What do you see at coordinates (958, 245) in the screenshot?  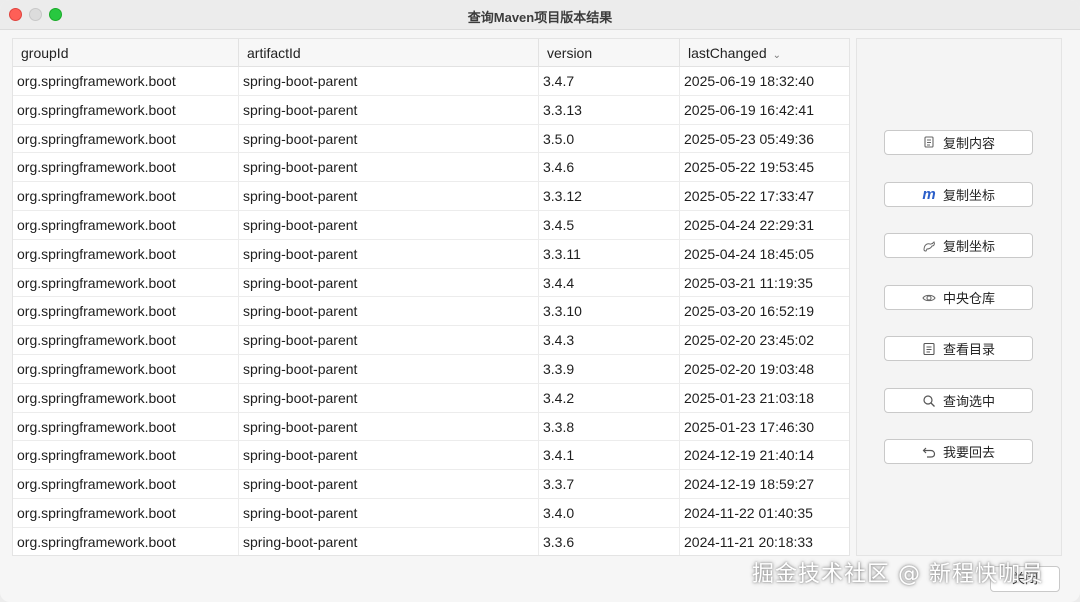 I see `copy-gradle-coordinate-button: 复制坐标` at bounding box center [958, 245].